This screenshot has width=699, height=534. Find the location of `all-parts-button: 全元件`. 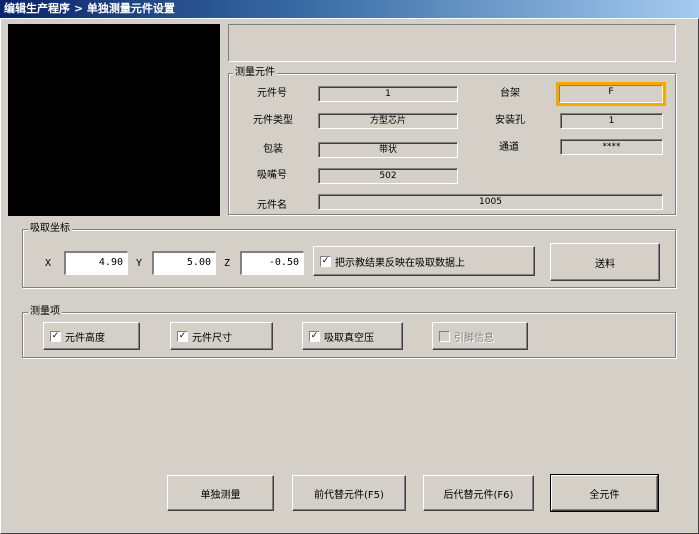

all-parts-button: 全元件 is located at coordinates (604, 493).